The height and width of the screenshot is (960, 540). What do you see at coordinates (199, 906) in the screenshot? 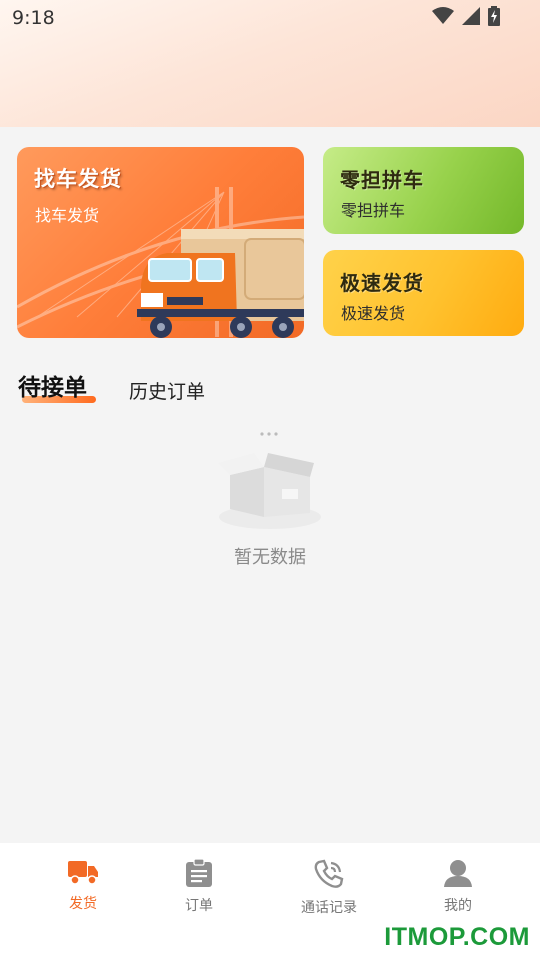
I see `nav-label: 订单` at bounding box center [199, 906].